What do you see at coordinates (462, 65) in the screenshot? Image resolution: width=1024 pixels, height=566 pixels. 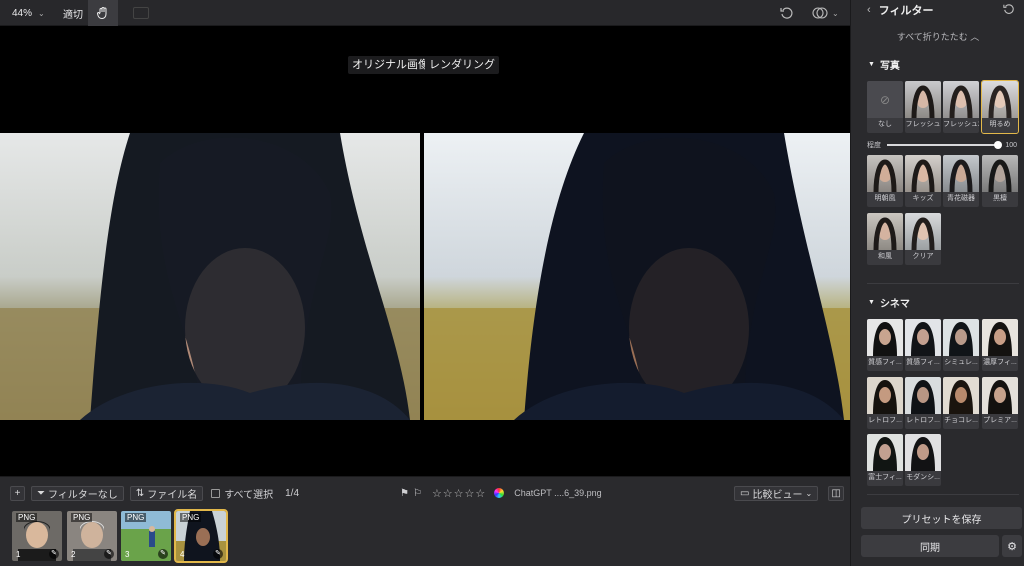 I see `rendering-label: レンダリング` at bounding box center [462, 65].